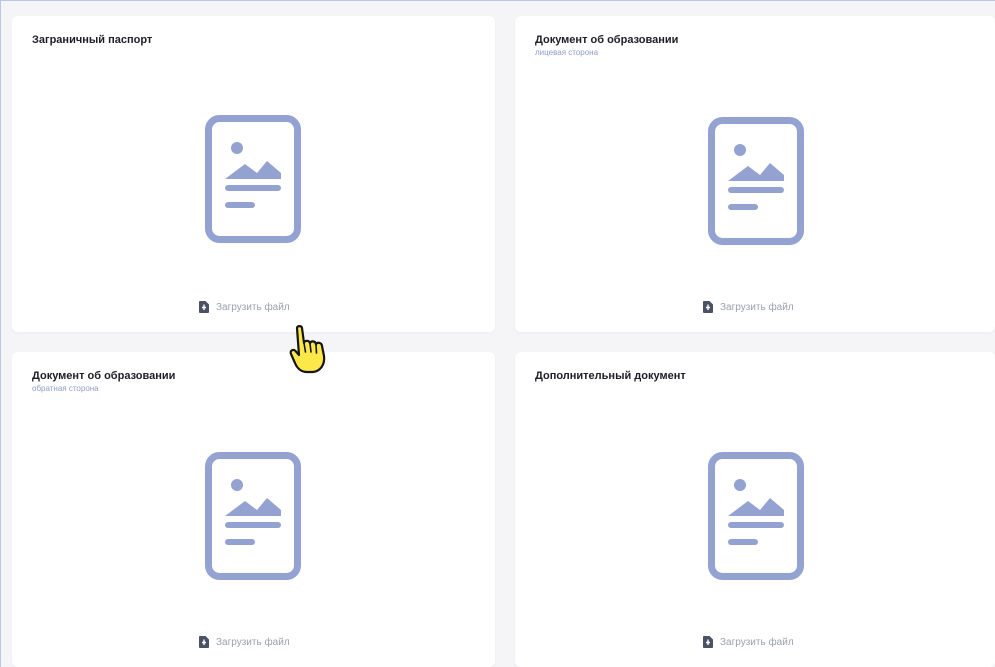 Image resolution: width=995 pixels, height=667 pixels. Describe the element at coordinates (92, 40) in the screenshot. I see `card-title: Заграничный паспорт` at that location.